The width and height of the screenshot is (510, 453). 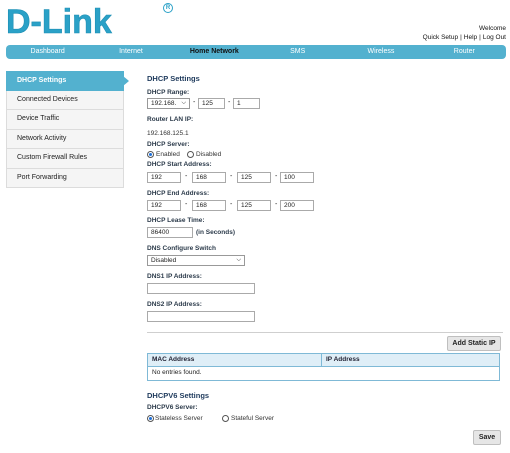 I want to click on divider, so click(x=325, y=332).